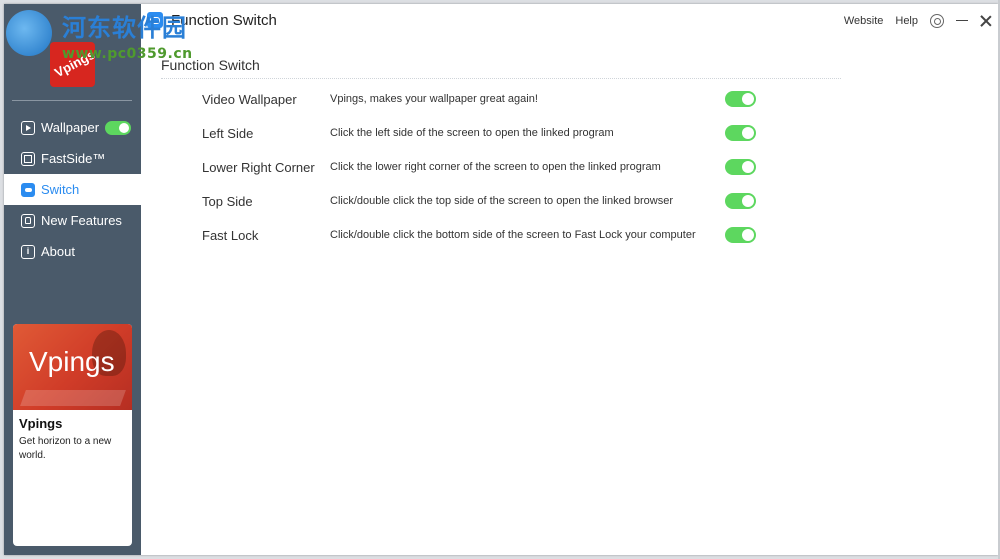 The height and width of the screenshot is (559, 1000). I want to click on switch-icon, so click(28, 189).